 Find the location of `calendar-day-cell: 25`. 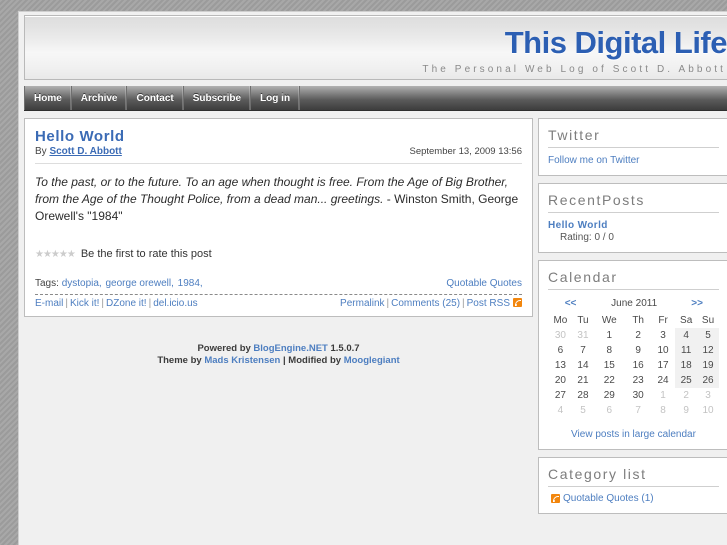

calendar-day-cell: 25 is located at coordinates (686, 380).